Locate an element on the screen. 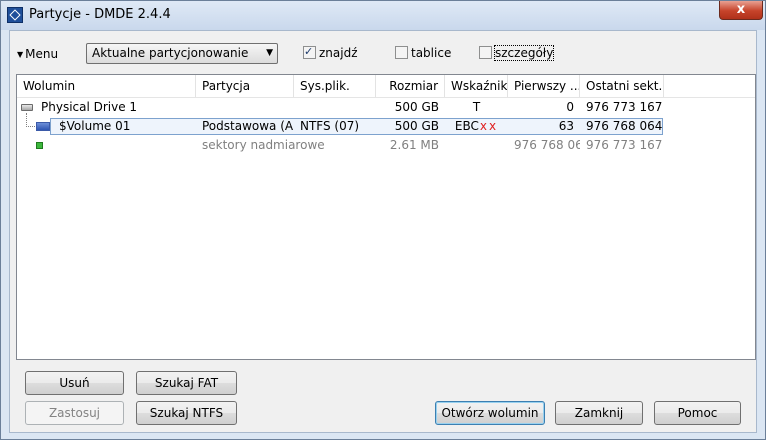 This screenshot has width=766, height=440. row-flags-error-text: xx is located at coordinates (489, 126).